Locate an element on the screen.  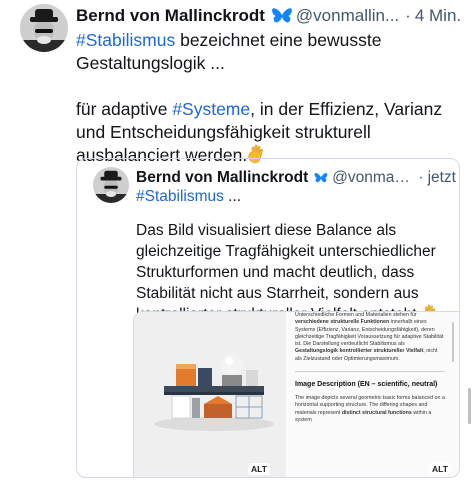
document-scrollbar is located at coordinates (453, 342).